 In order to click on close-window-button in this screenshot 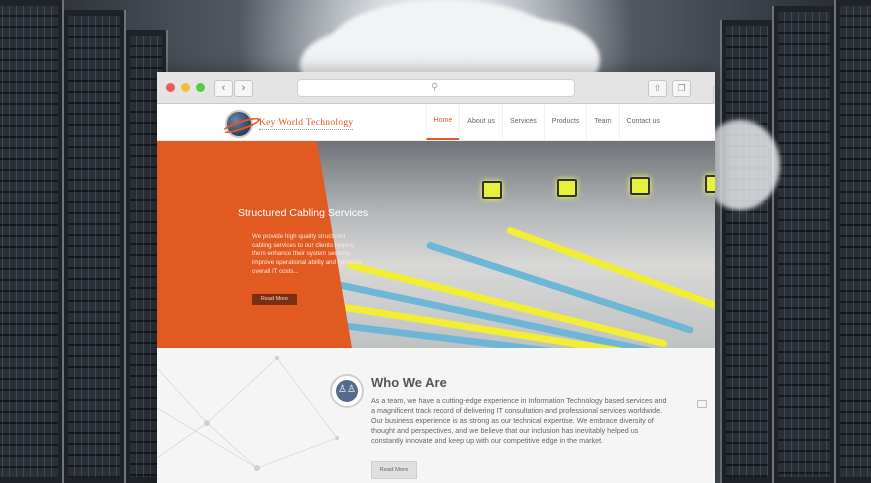, I will do `click(170, 87)`.